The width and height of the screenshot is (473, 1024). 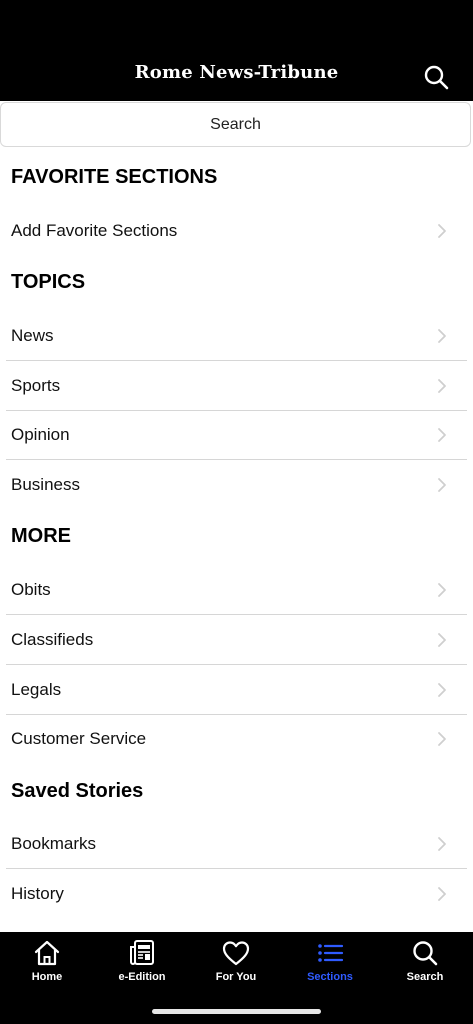 I want to click on list-item-label: Opinion, so click(x=40, y=434).